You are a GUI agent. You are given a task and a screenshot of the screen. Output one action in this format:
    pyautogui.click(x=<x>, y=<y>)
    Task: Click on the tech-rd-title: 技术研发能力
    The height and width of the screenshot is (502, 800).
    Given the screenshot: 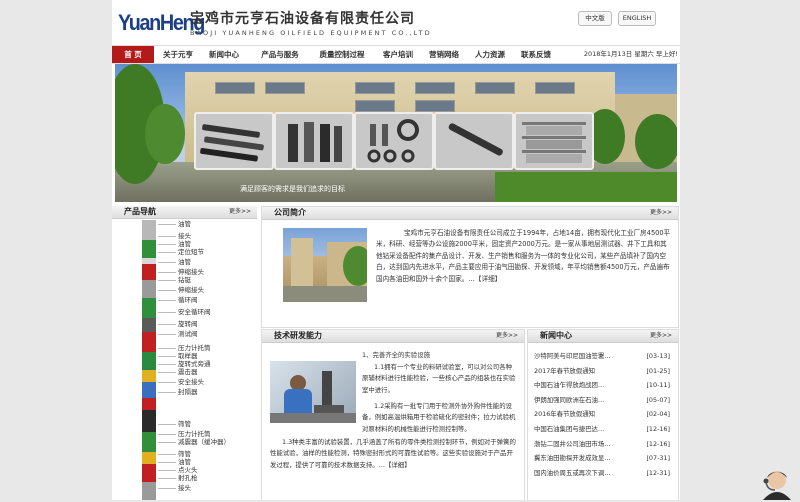 What is the action you would take?
    pyautogui.click(x=298, y=335)
    